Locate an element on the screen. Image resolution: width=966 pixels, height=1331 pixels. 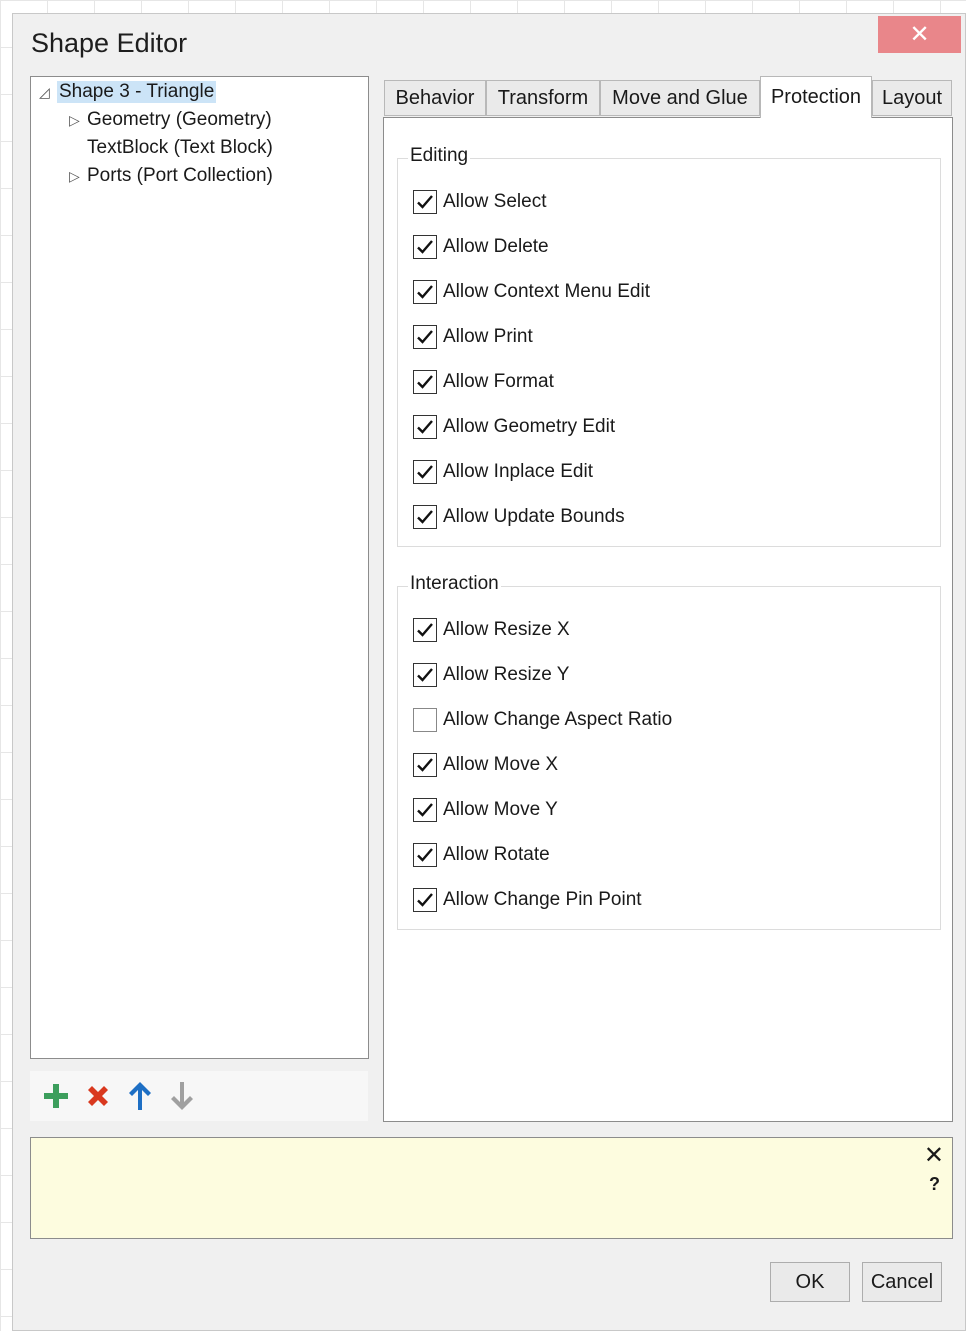
checkbox-label: Allow Resize X is located at coordinates (506, 629).